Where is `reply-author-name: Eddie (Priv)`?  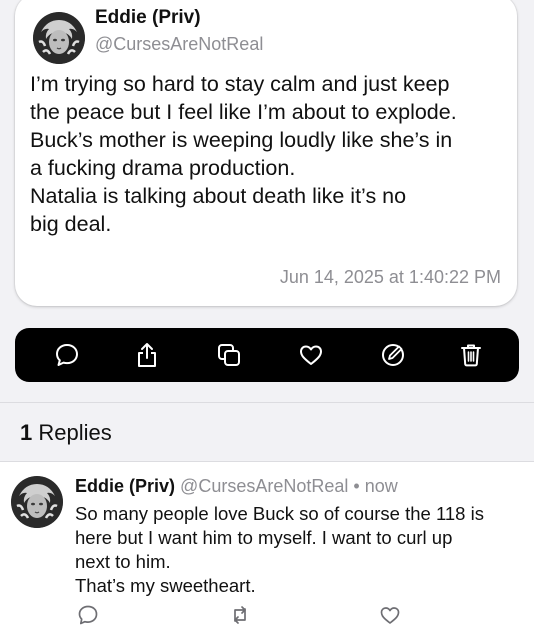
reply-author-name: Eddie (Priv) is located at coordinates (125, 486).